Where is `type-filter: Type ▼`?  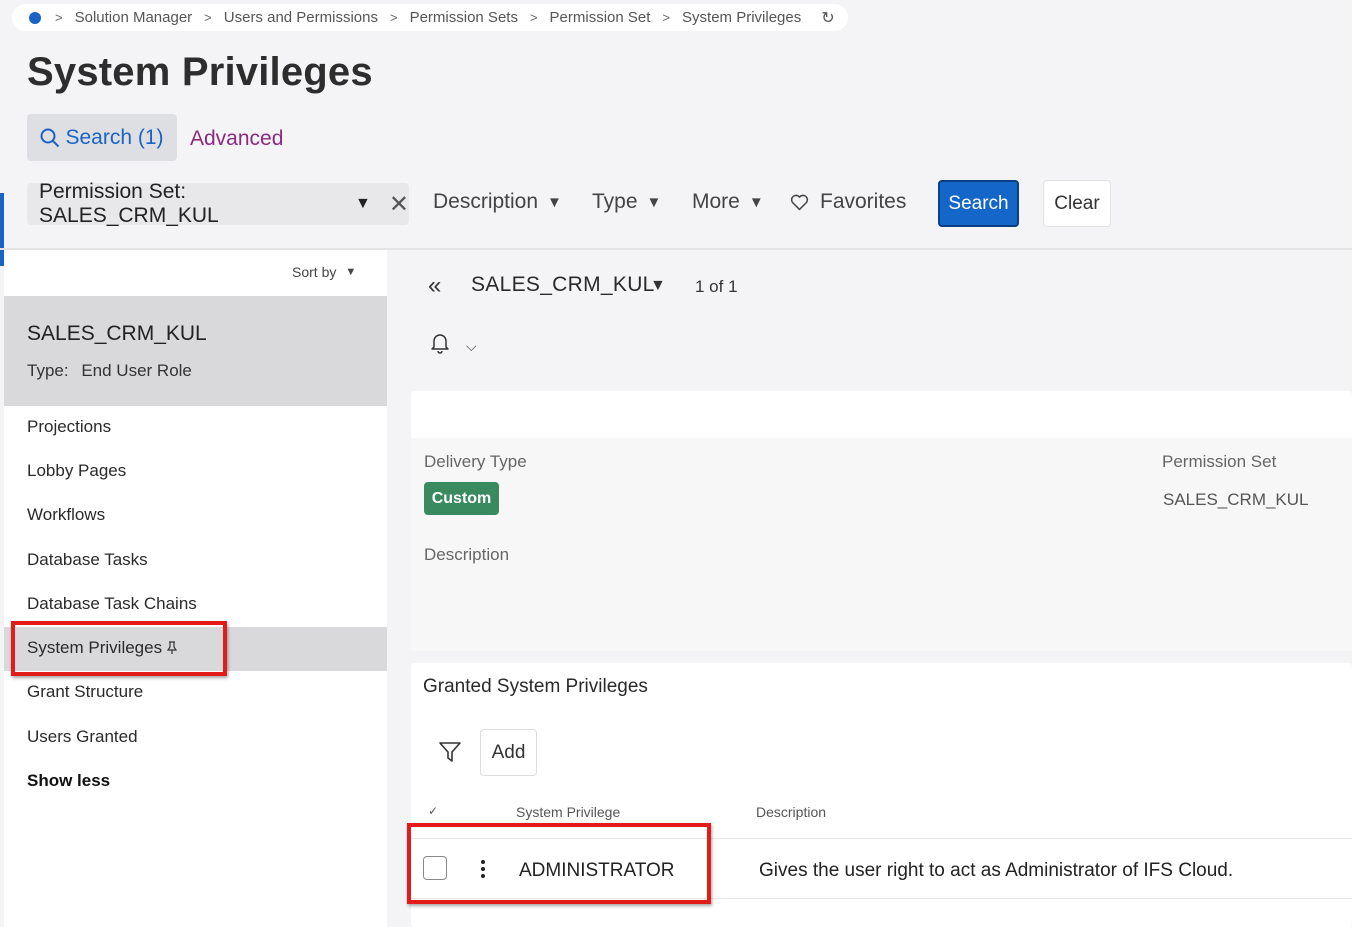 type-filter: Type ▼ is located at coordinates (626, 202).